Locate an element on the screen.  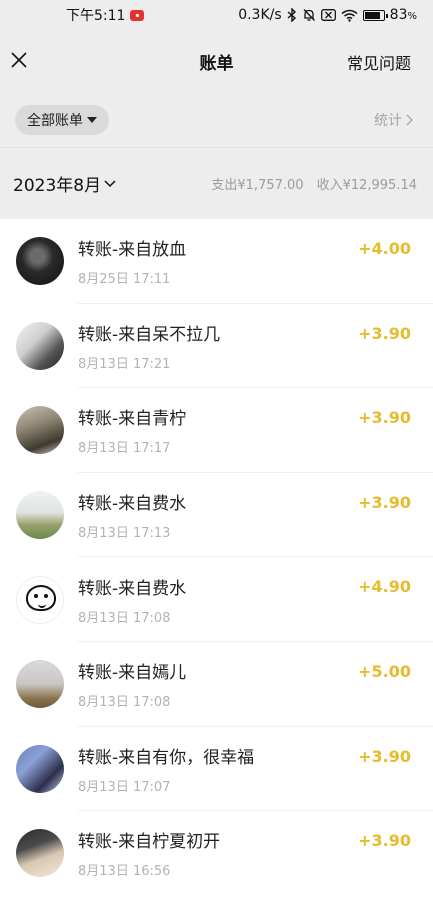
bill-type-filter: 全部账单 is located at coordinates (62, 119).